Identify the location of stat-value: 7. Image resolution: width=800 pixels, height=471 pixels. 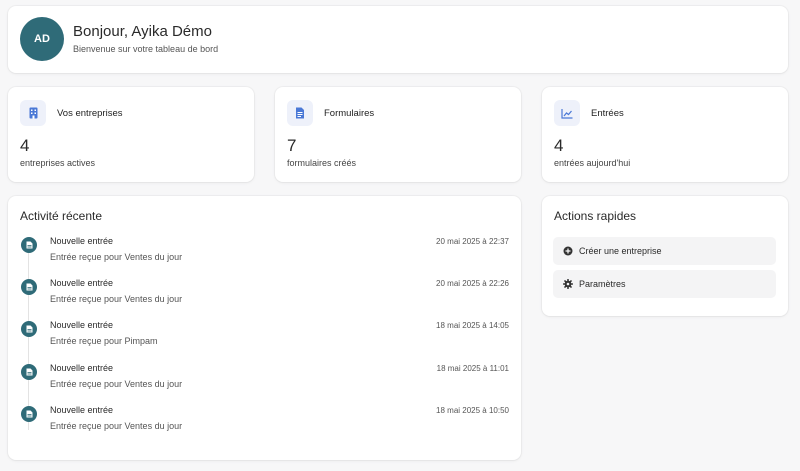
(292, 145).